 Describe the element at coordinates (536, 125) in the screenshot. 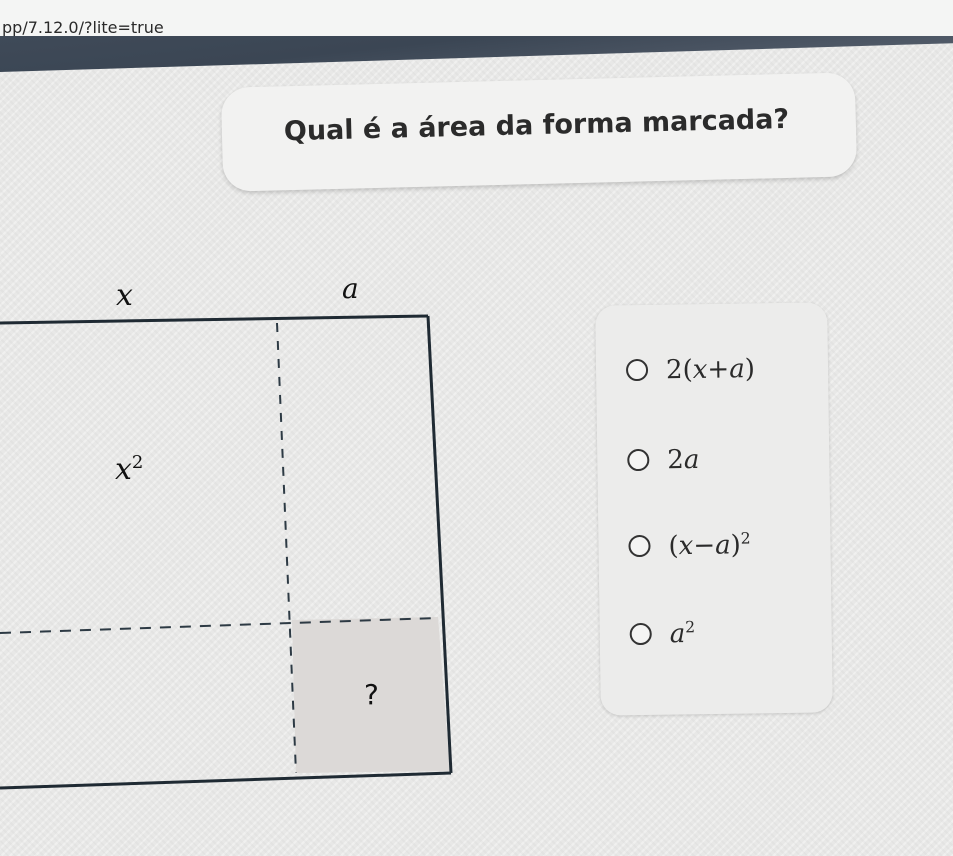

I see `question-text: Qual é a área da forma marcada?` at that location.